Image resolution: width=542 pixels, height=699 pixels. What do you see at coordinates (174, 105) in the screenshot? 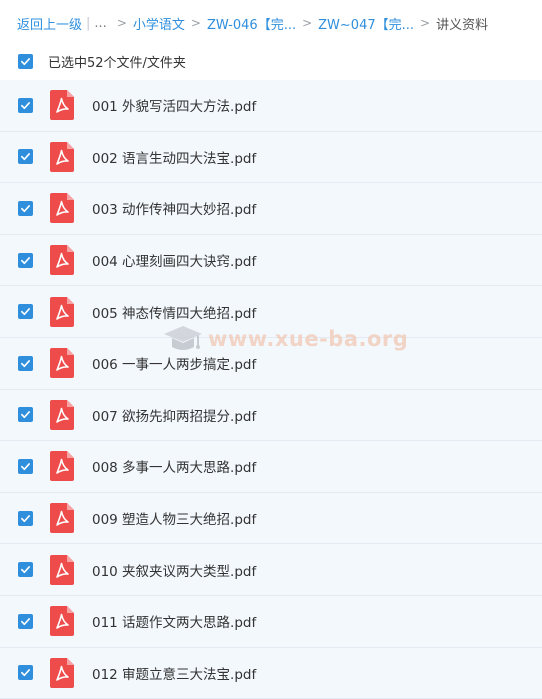
I see `file-name: 001 外貌写活四大方法.pdf` at bounding box center [174, 105].